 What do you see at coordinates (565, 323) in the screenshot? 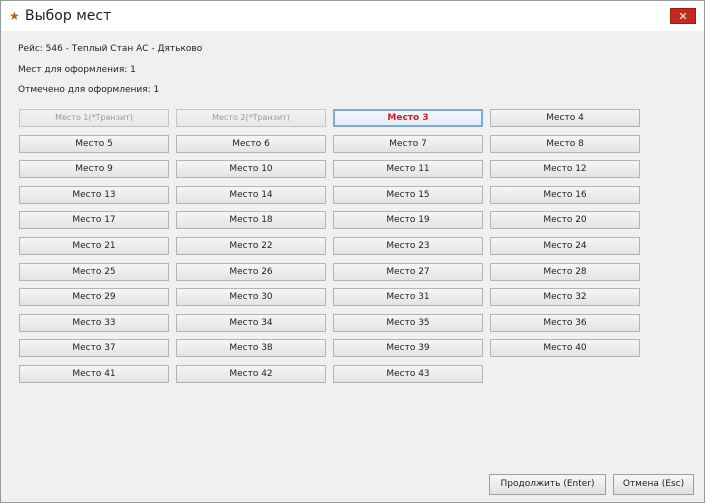
I see `seat-button-36: Место 36` at bounding box center [565, 323].